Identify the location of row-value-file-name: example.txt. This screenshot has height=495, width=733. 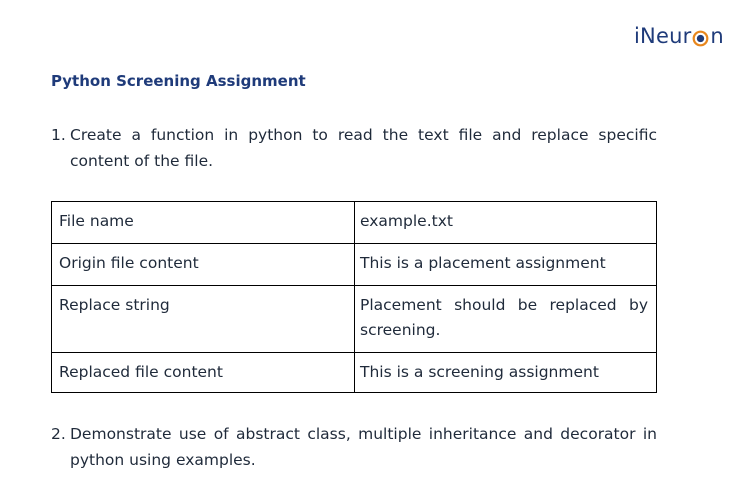
(505, 222).